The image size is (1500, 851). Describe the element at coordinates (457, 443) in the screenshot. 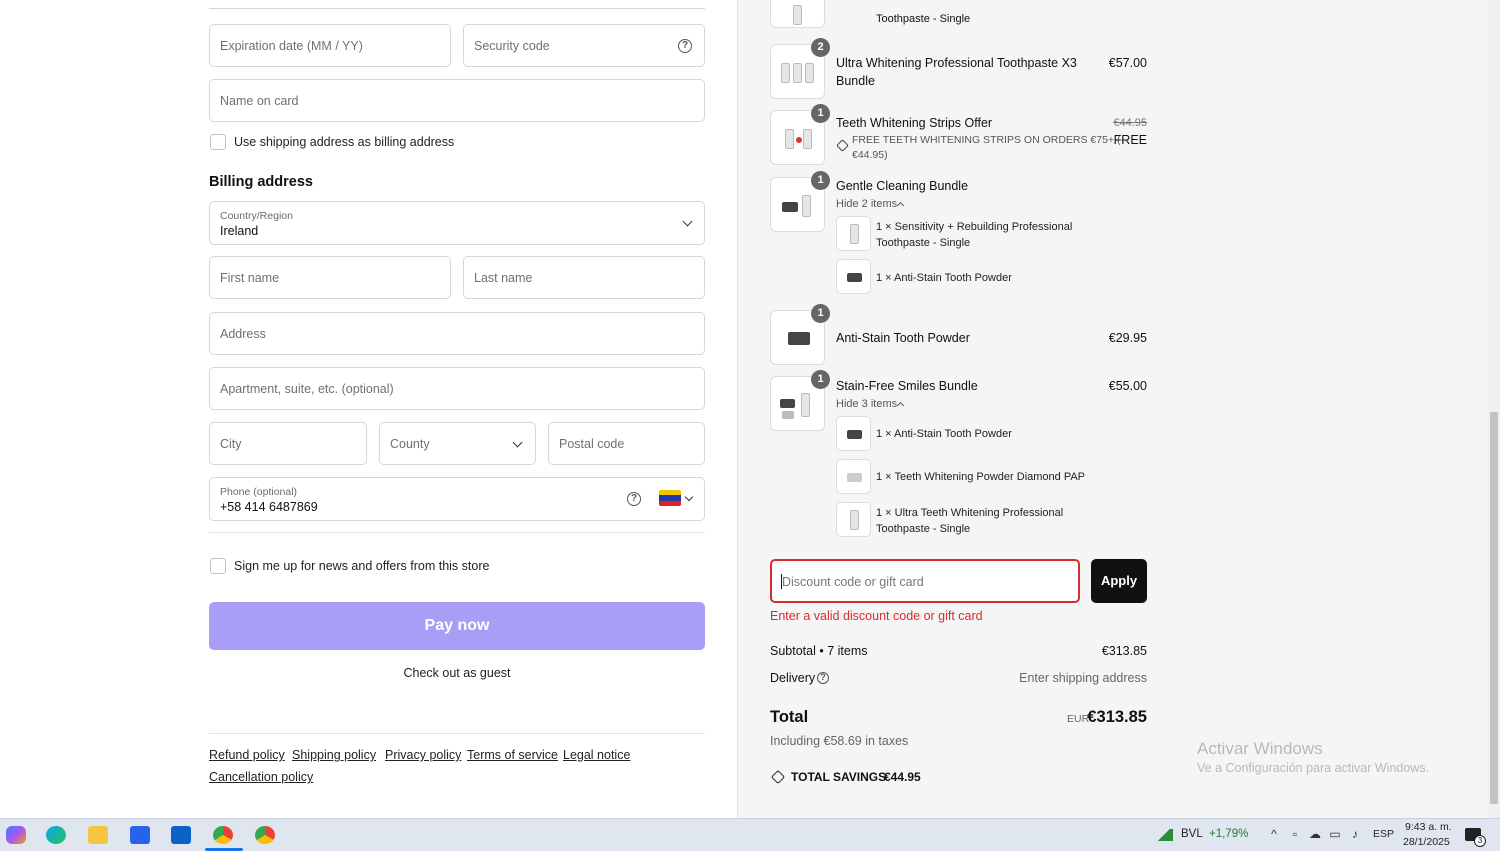

I see `county-select: County` at that location.